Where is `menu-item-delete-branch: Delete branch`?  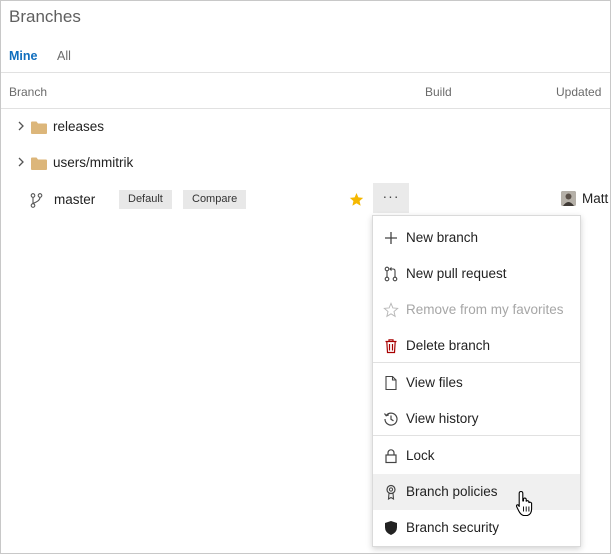
menu-item-delete-branch: Delete branch is located at coordinates (476, 346).